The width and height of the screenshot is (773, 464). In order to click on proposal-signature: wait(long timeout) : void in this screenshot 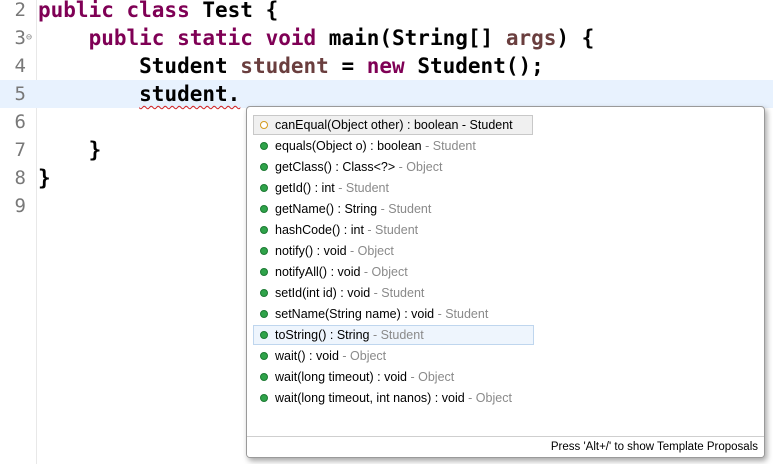, I will do `click(341, 377)`.